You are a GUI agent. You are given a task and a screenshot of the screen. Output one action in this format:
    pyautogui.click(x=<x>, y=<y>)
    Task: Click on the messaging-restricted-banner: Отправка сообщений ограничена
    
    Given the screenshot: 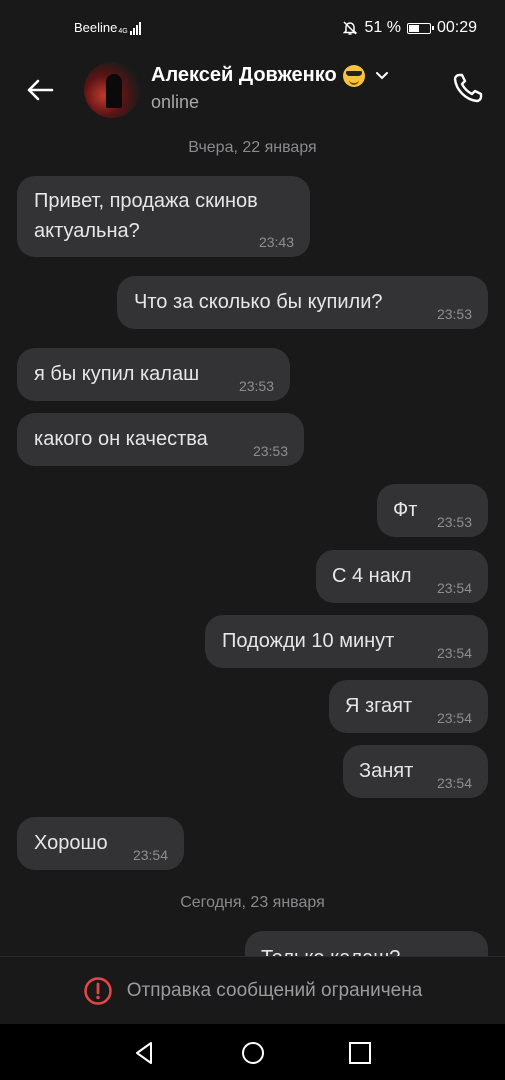 What is the action you would take?
    pyautogui.click(x=252, y=990)
    